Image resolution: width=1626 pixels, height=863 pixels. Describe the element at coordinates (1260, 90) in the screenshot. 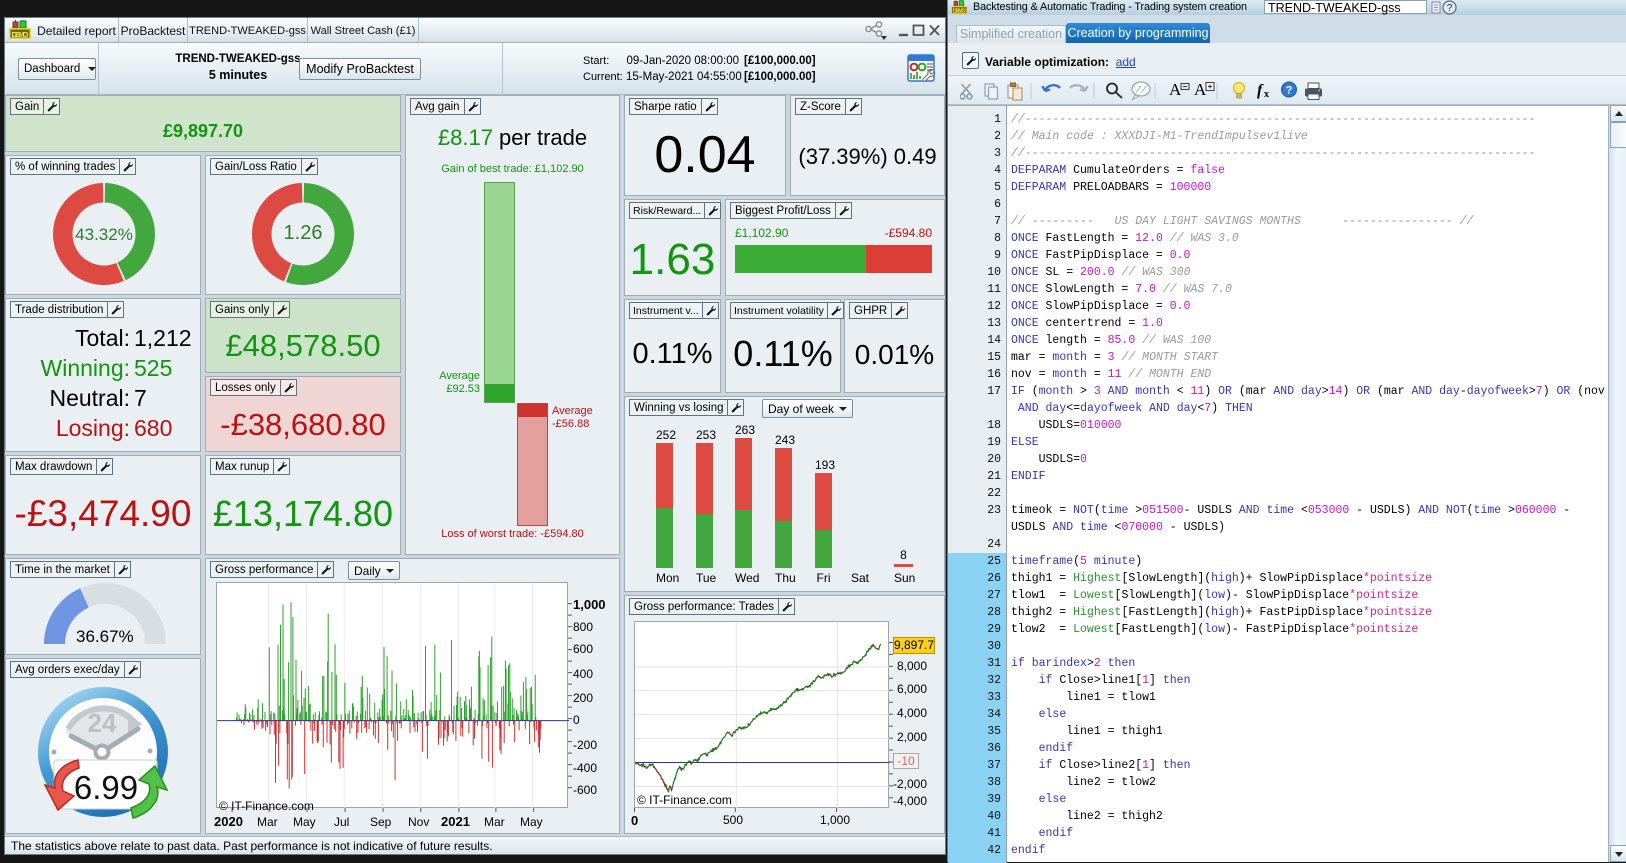

I see `svg-text: f` at that location.